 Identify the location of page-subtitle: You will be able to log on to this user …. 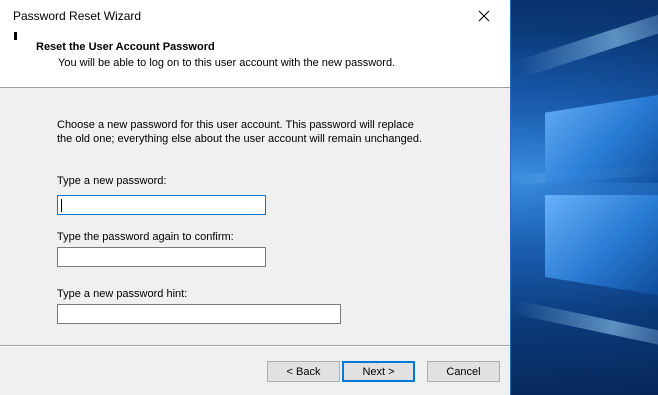
(227, 63).